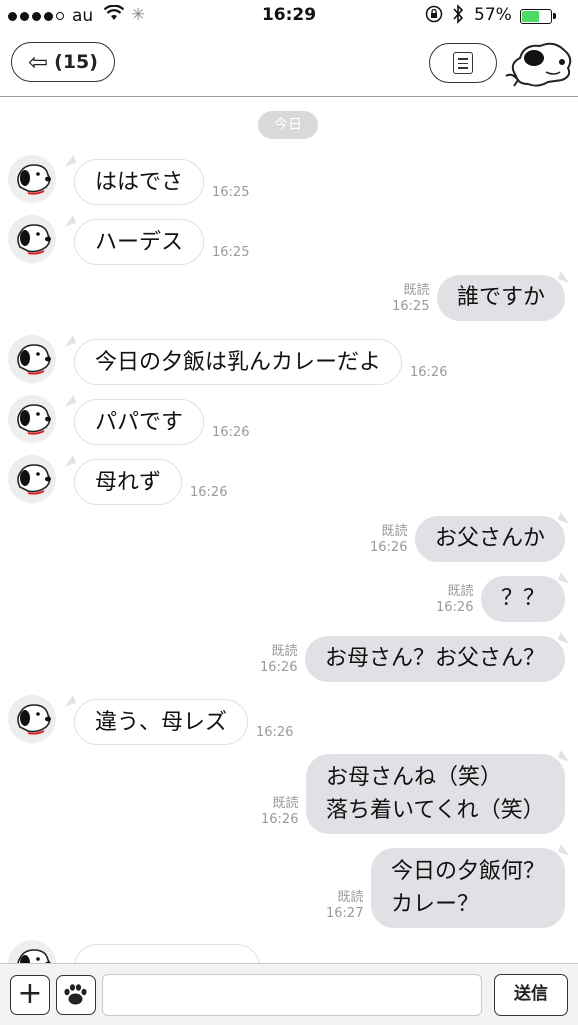 This screenshot has width=578, height=1025. I want to click on orientation-lock-icon, so click(434, 16).